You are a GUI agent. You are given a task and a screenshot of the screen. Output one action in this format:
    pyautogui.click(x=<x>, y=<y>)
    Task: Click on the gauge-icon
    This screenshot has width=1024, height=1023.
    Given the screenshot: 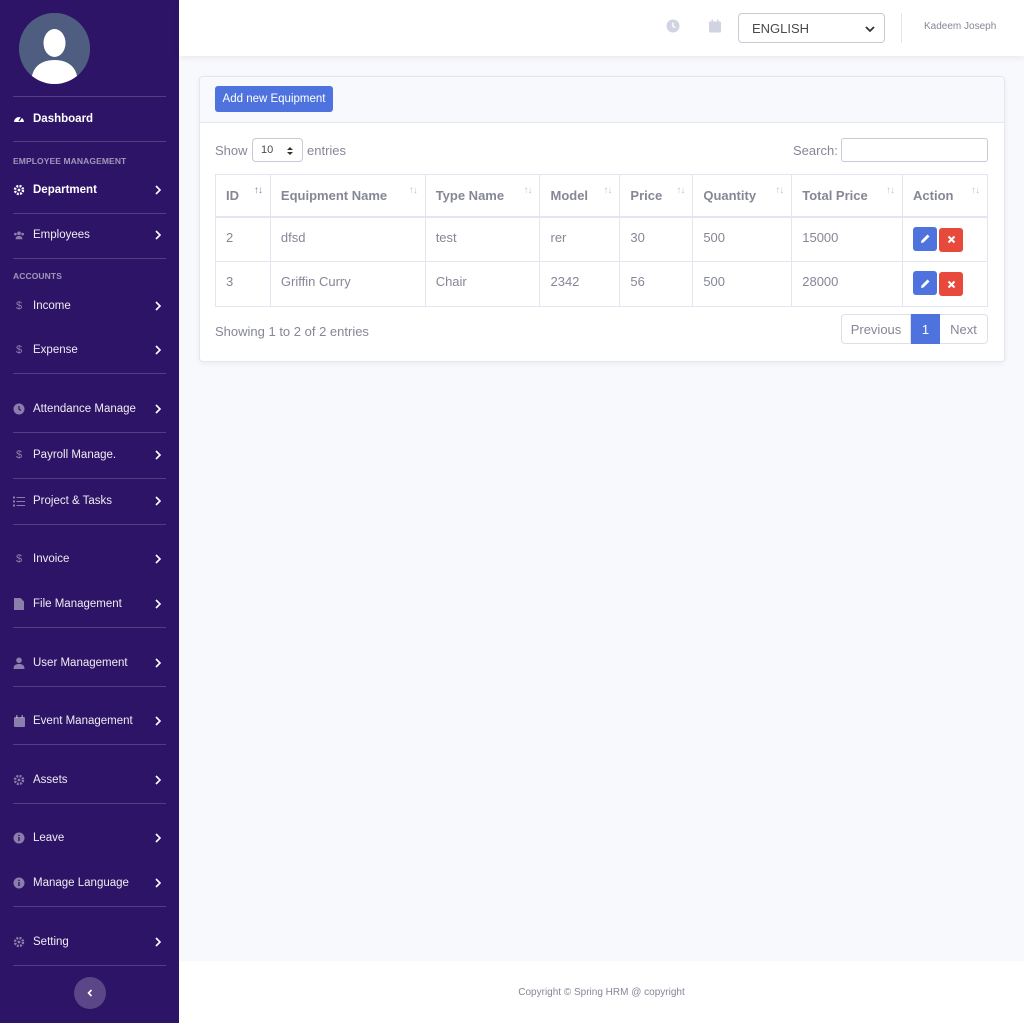 What is the action you would take?
    pyautogui.click(x=19, y=119)
    